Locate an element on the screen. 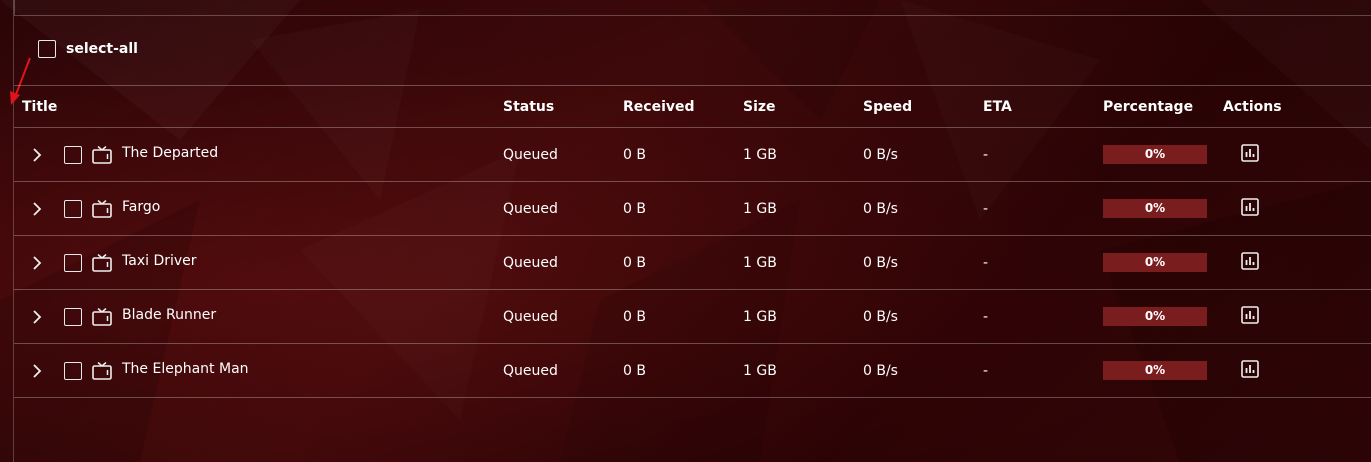  column-title: Title is located at coordinates (258, 106).